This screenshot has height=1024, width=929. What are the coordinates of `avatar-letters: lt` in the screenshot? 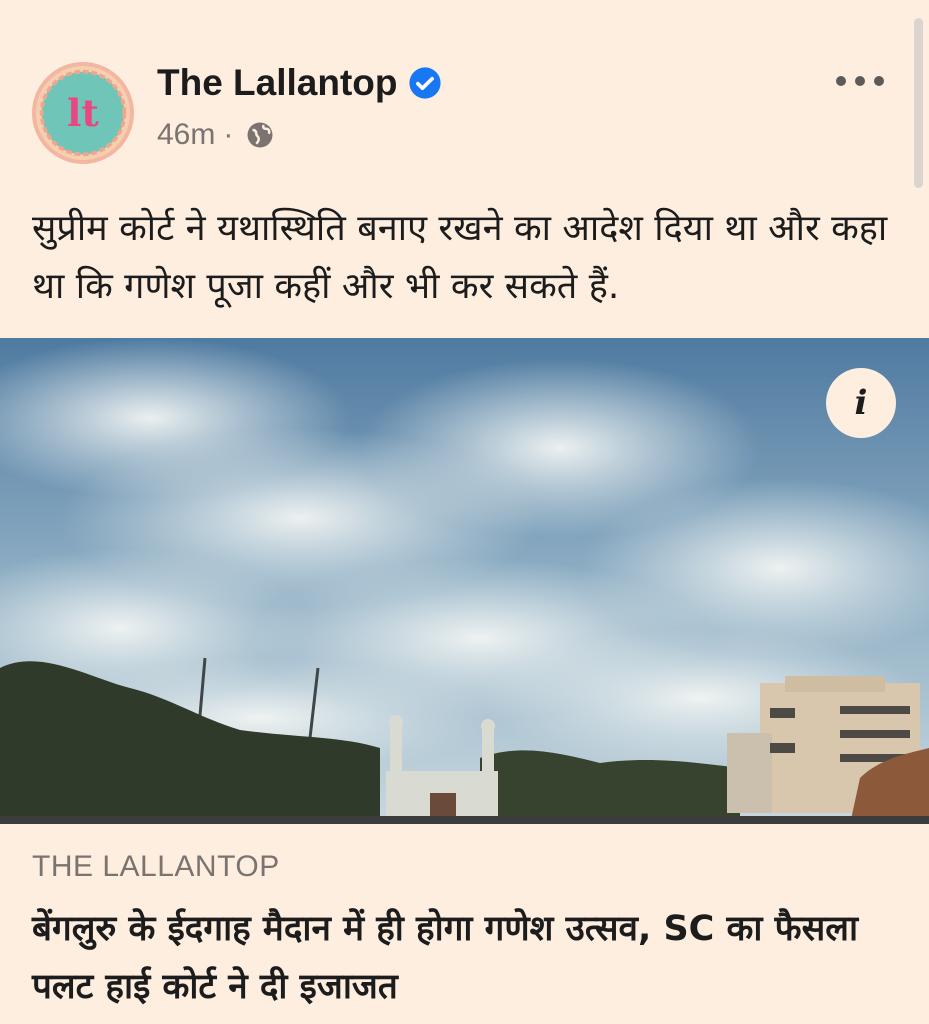 It's located at (83, 113).